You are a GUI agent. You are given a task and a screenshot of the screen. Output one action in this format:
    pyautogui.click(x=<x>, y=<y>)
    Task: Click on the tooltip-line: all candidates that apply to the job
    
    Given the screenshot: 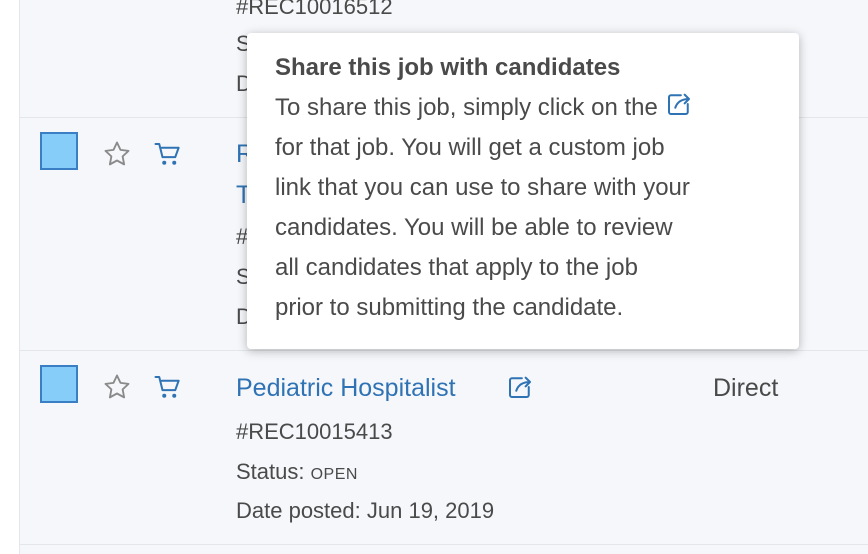 What is the action you would take?
    pyautogui.click(x=456, y=267)
    